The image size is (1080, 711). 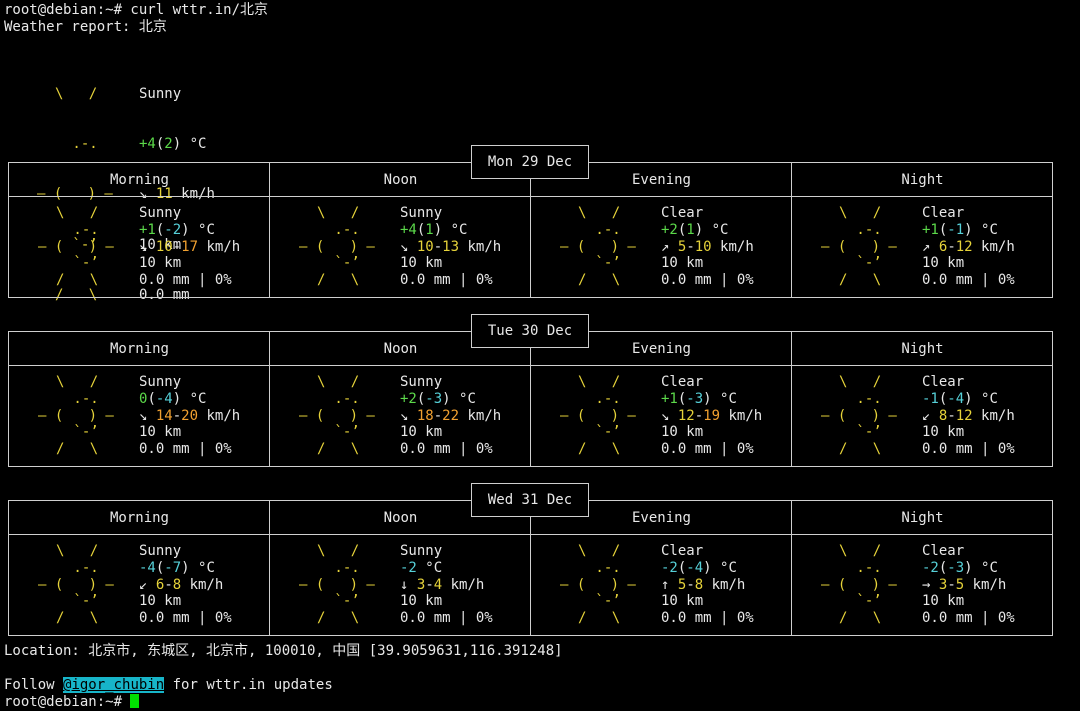 I want to click on wind: ↗ 5-10 km/h, so click(x=707, y=246).